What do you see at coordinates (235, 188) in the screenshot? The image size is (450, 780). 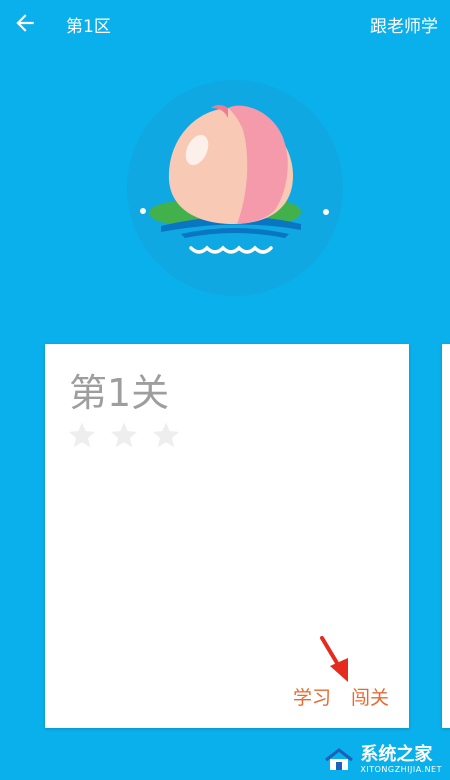 I see `peach-icon` at bounding box center [235, 188].